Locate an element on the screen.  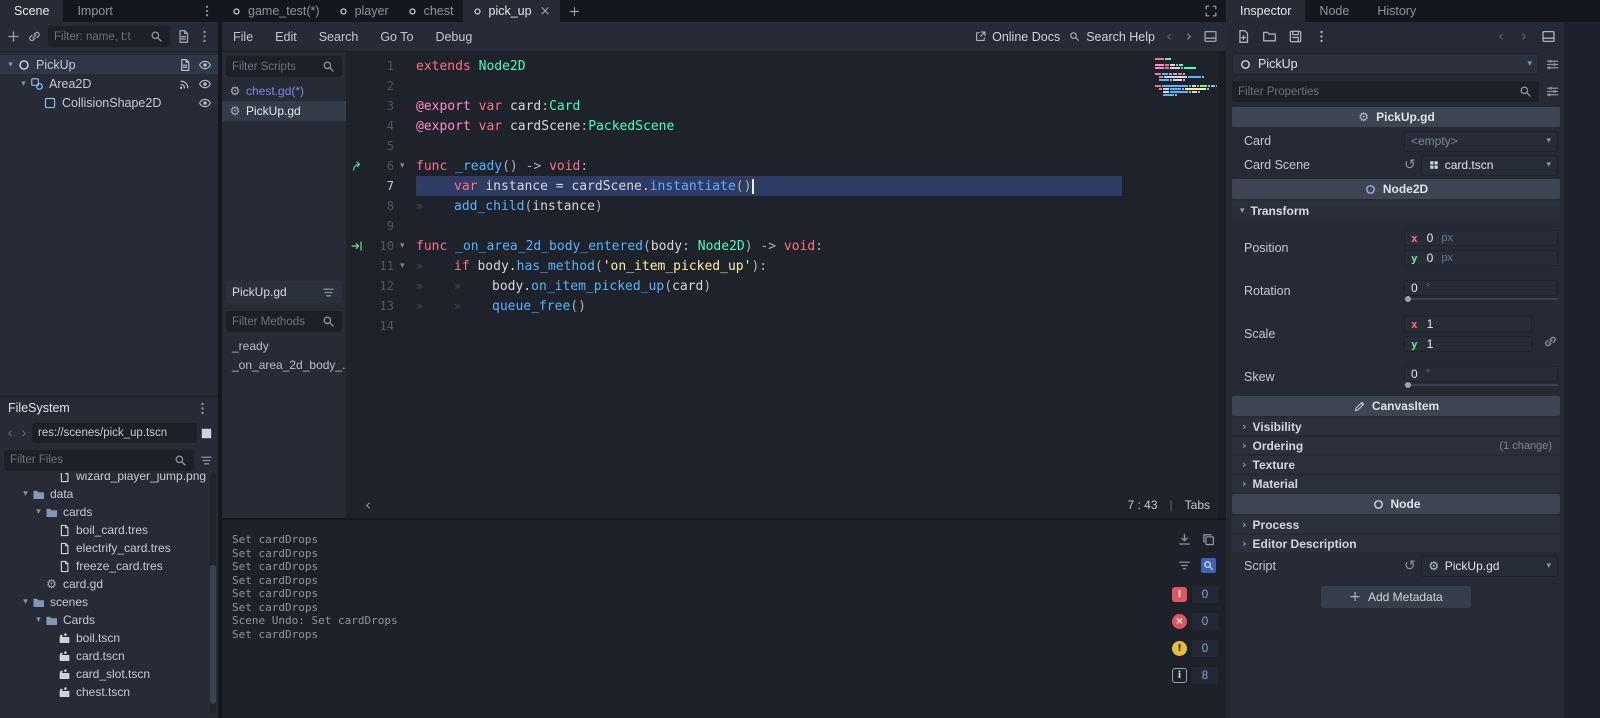
fs-item-chest-tscn: chest.tscn is located at coordinates (104, 692).